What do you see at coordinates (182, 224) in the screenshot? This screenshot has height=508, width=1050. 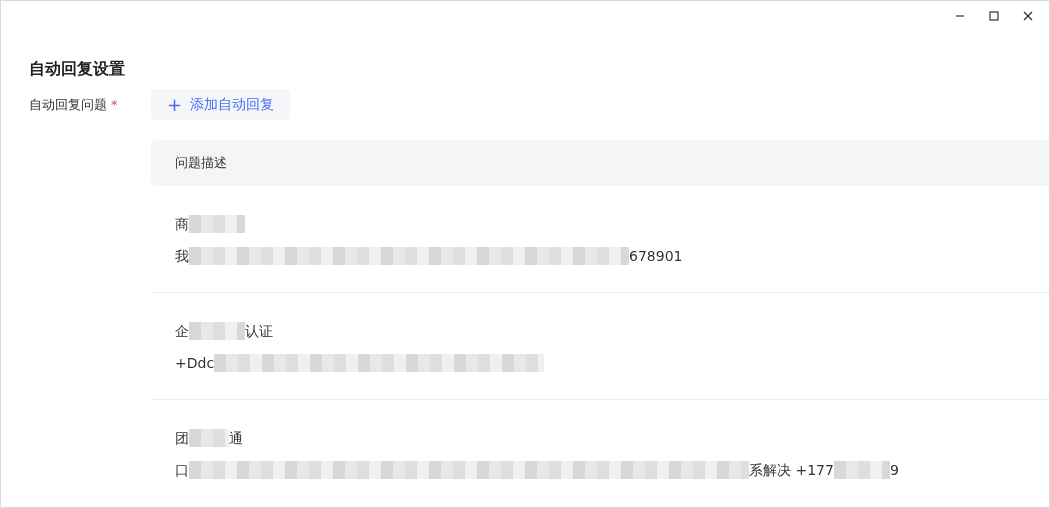 I see `table-cell-text: 商` at bounding box center [182, 224].